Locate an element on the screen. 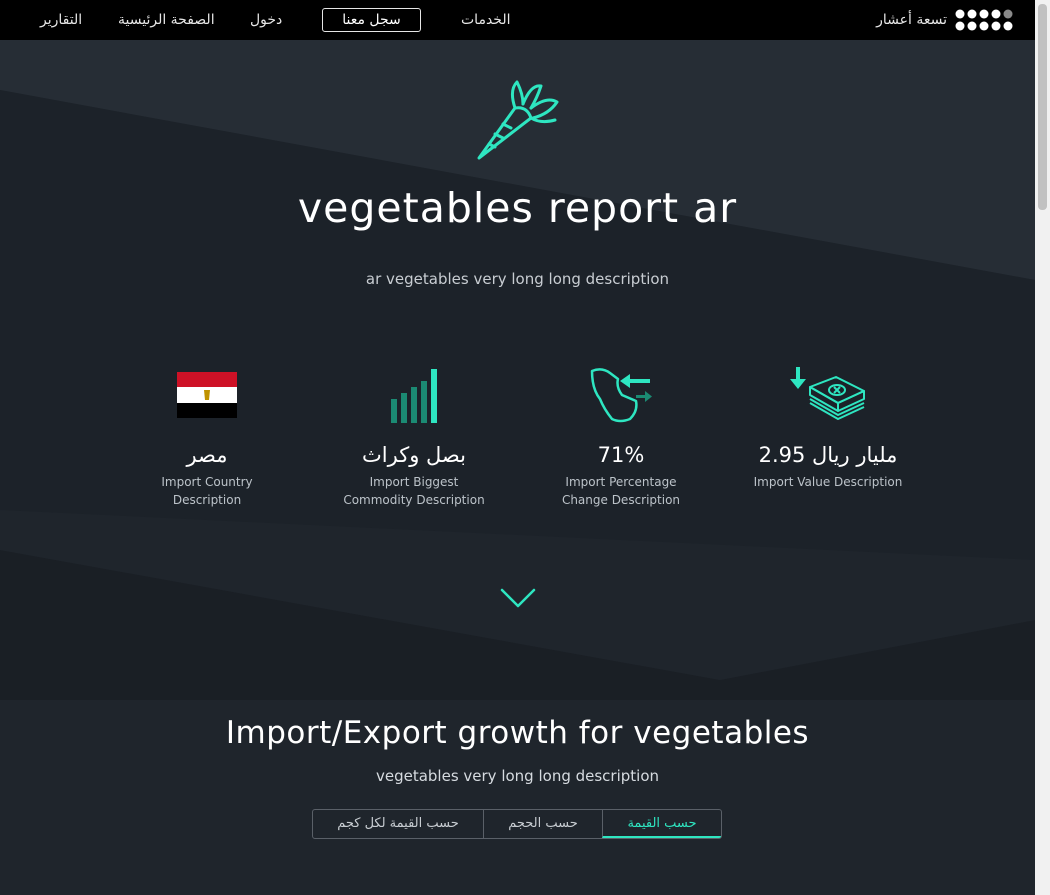 Image resolution: width=1050 pixels, height=895 pixels. stat-label: Import Percentage Change Description is located at coordinates (621, 491).